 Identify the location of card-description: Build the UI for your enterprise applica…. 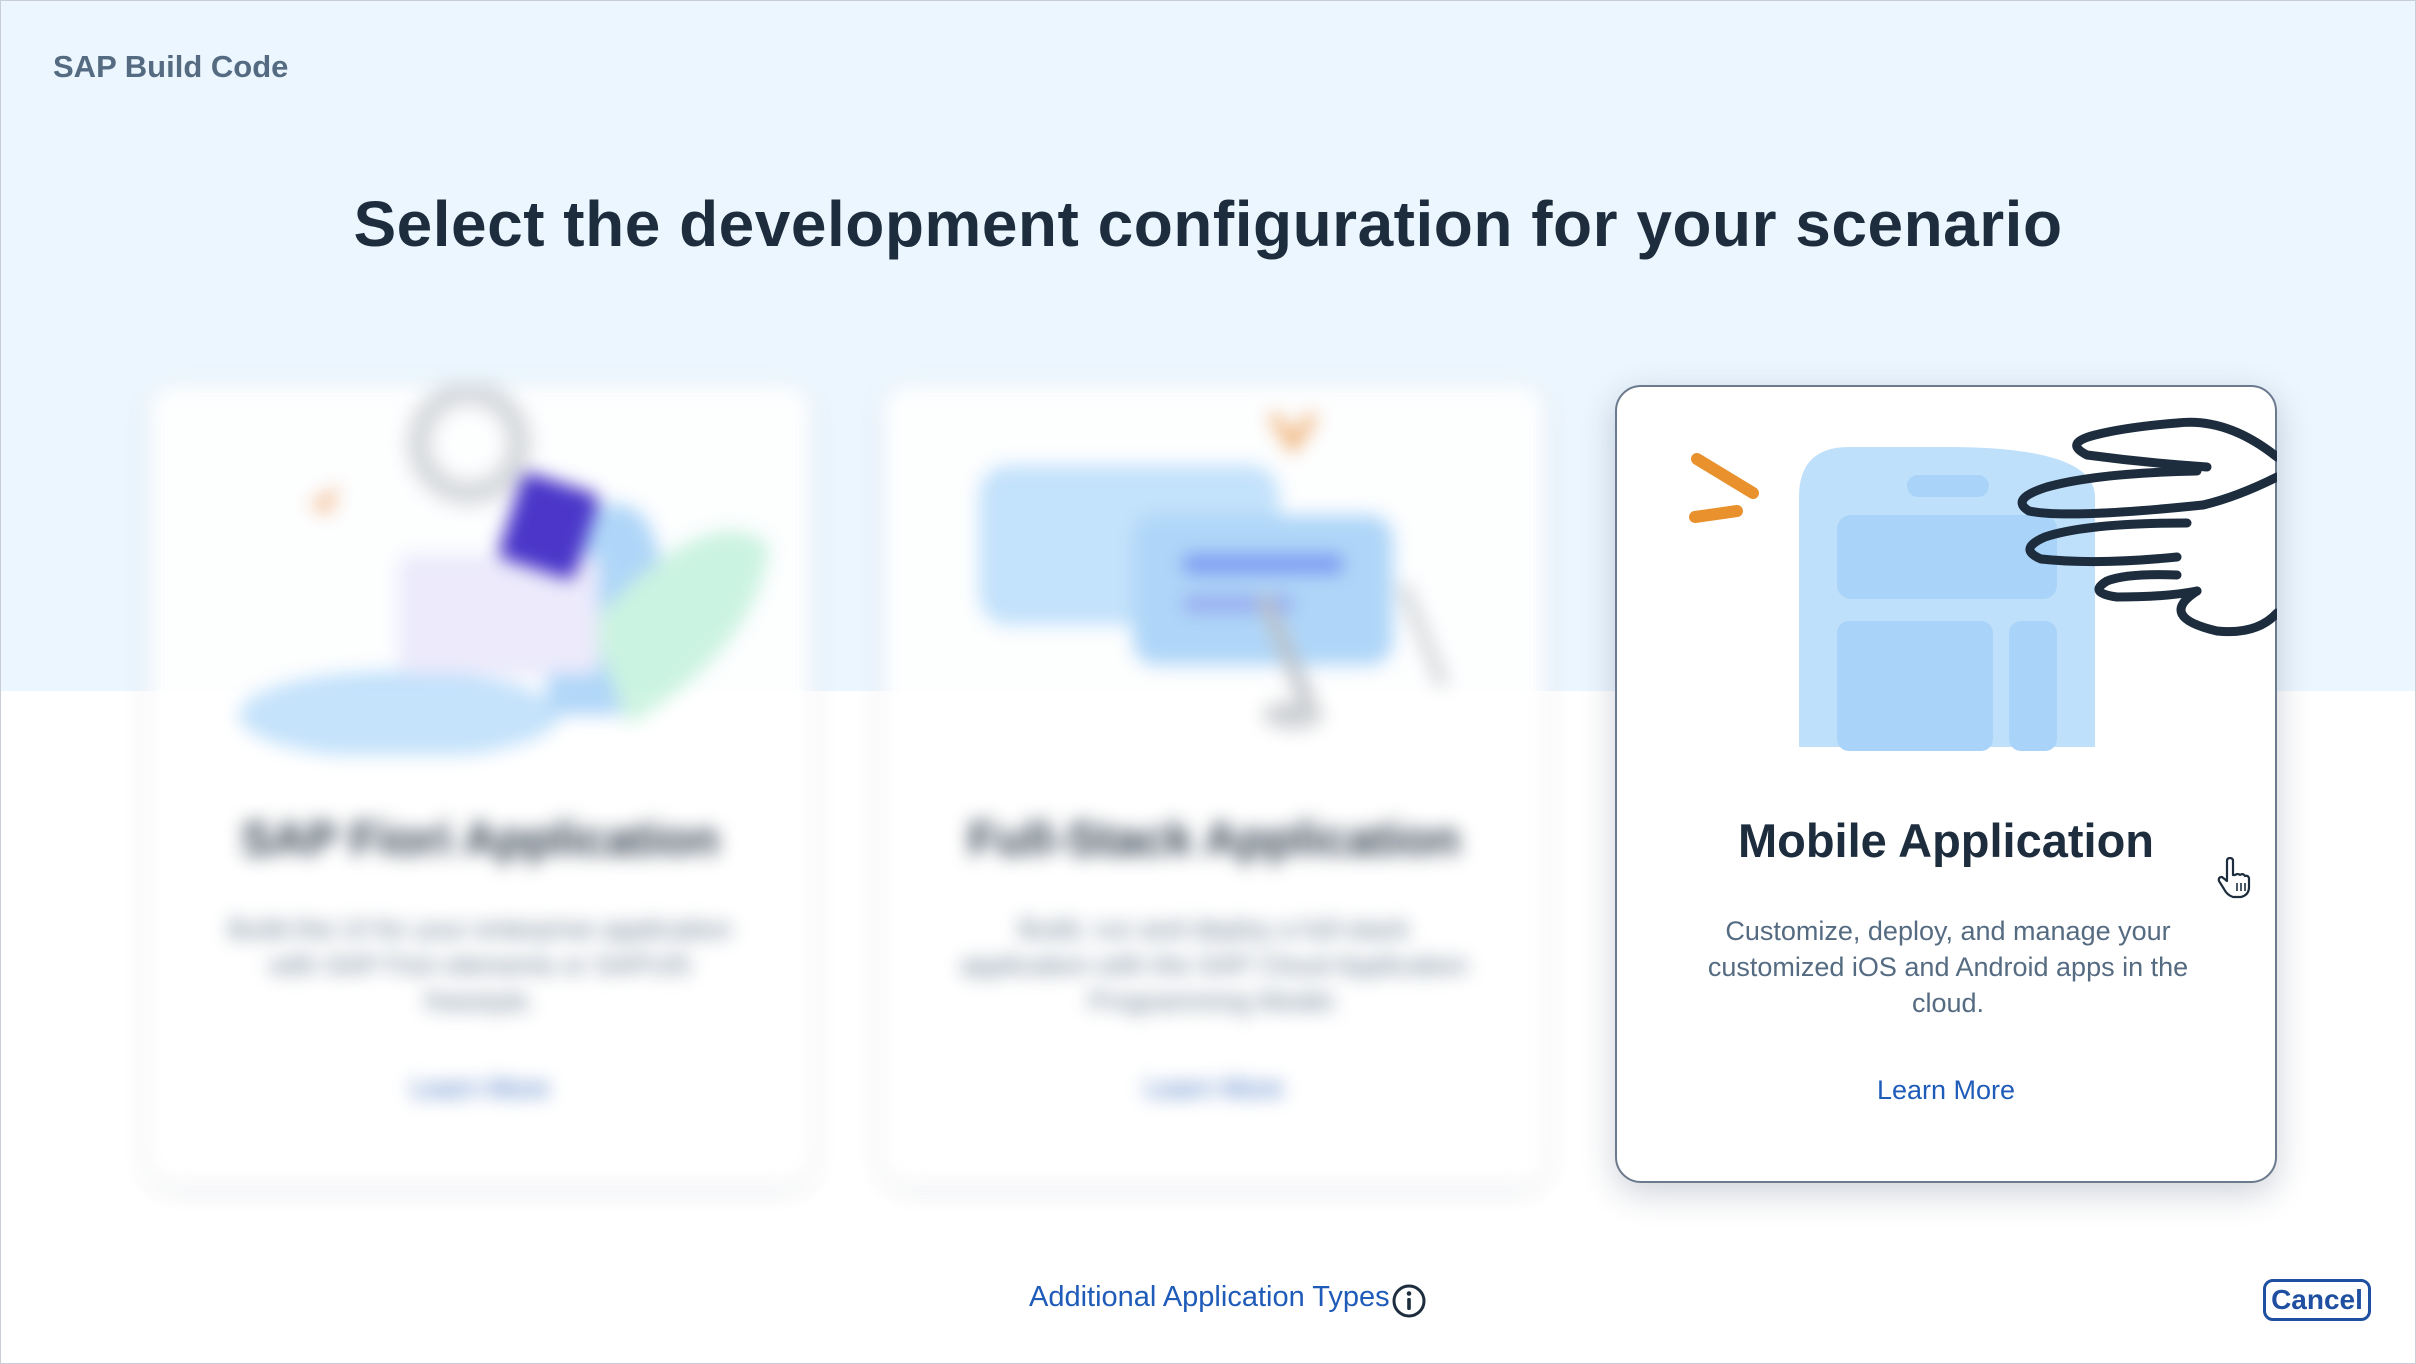
(480, 965).